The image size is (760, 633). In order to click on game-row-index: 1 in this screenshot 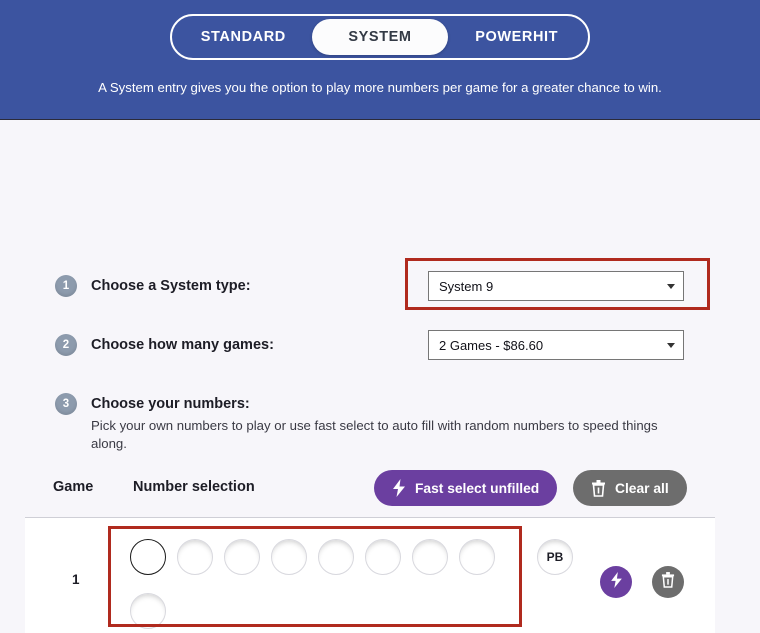, I will do `click(76, 579)`.